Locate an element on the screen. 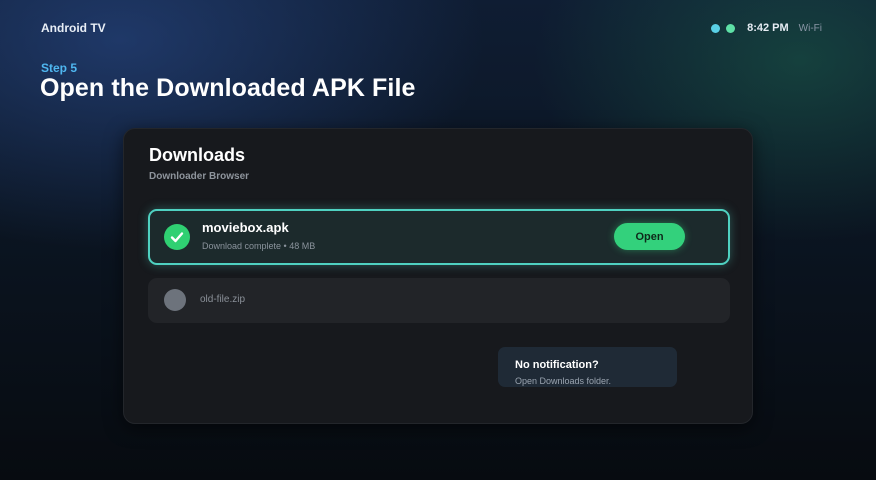 This screenshot has width=876, height=480. open-button: Open is located at coordinates (649, 236).